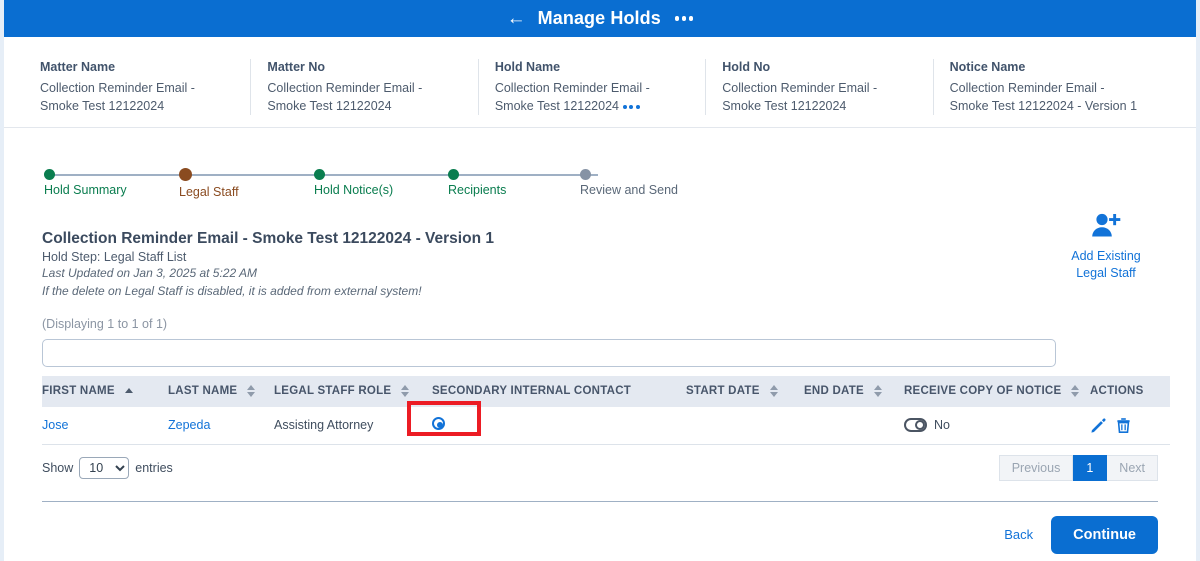 This screenshot has height=561, width=1200. Describe the element at coordinates (154, 467) in the screenshot. I see `entries-label: entries` at that location.